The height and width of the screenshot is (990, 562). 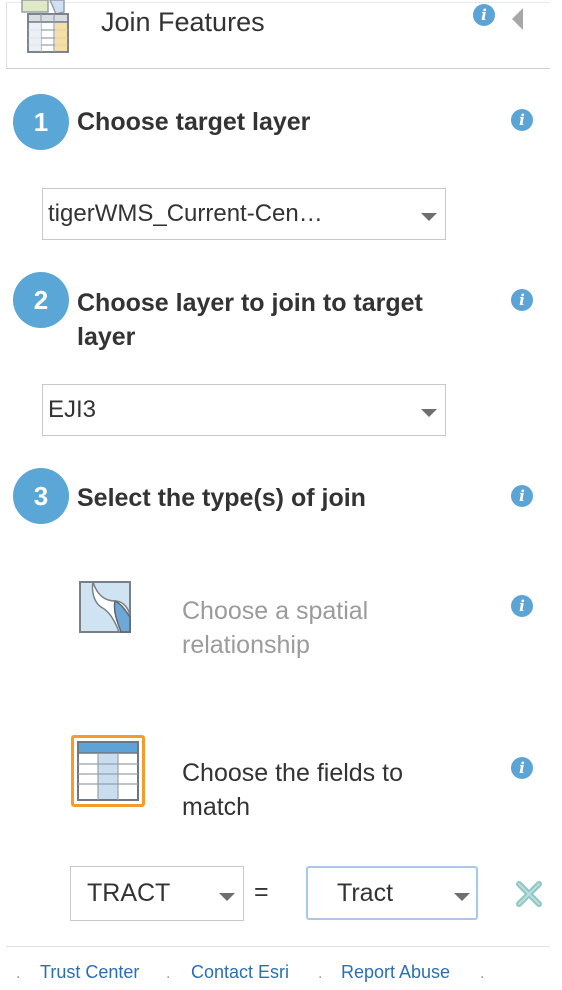 What do you see at coordinates (517, 19) in the screenshot?
I see `collapse-panel-icon` at bounding box center [517, 19].